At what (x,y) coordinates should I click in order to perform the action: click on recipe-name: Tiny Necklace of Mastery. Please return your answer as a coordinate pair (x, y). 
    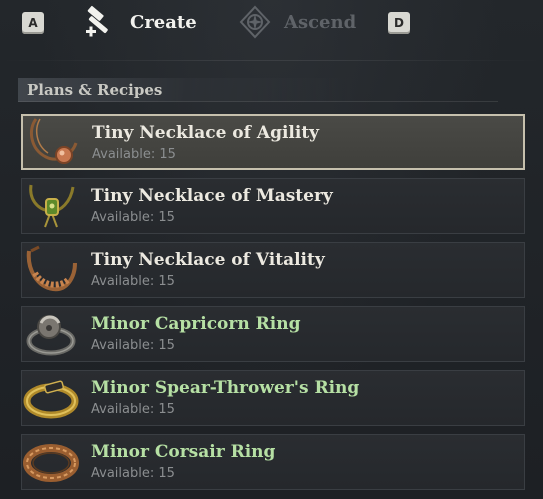
    Looking at the image, I should click on (212, 196).